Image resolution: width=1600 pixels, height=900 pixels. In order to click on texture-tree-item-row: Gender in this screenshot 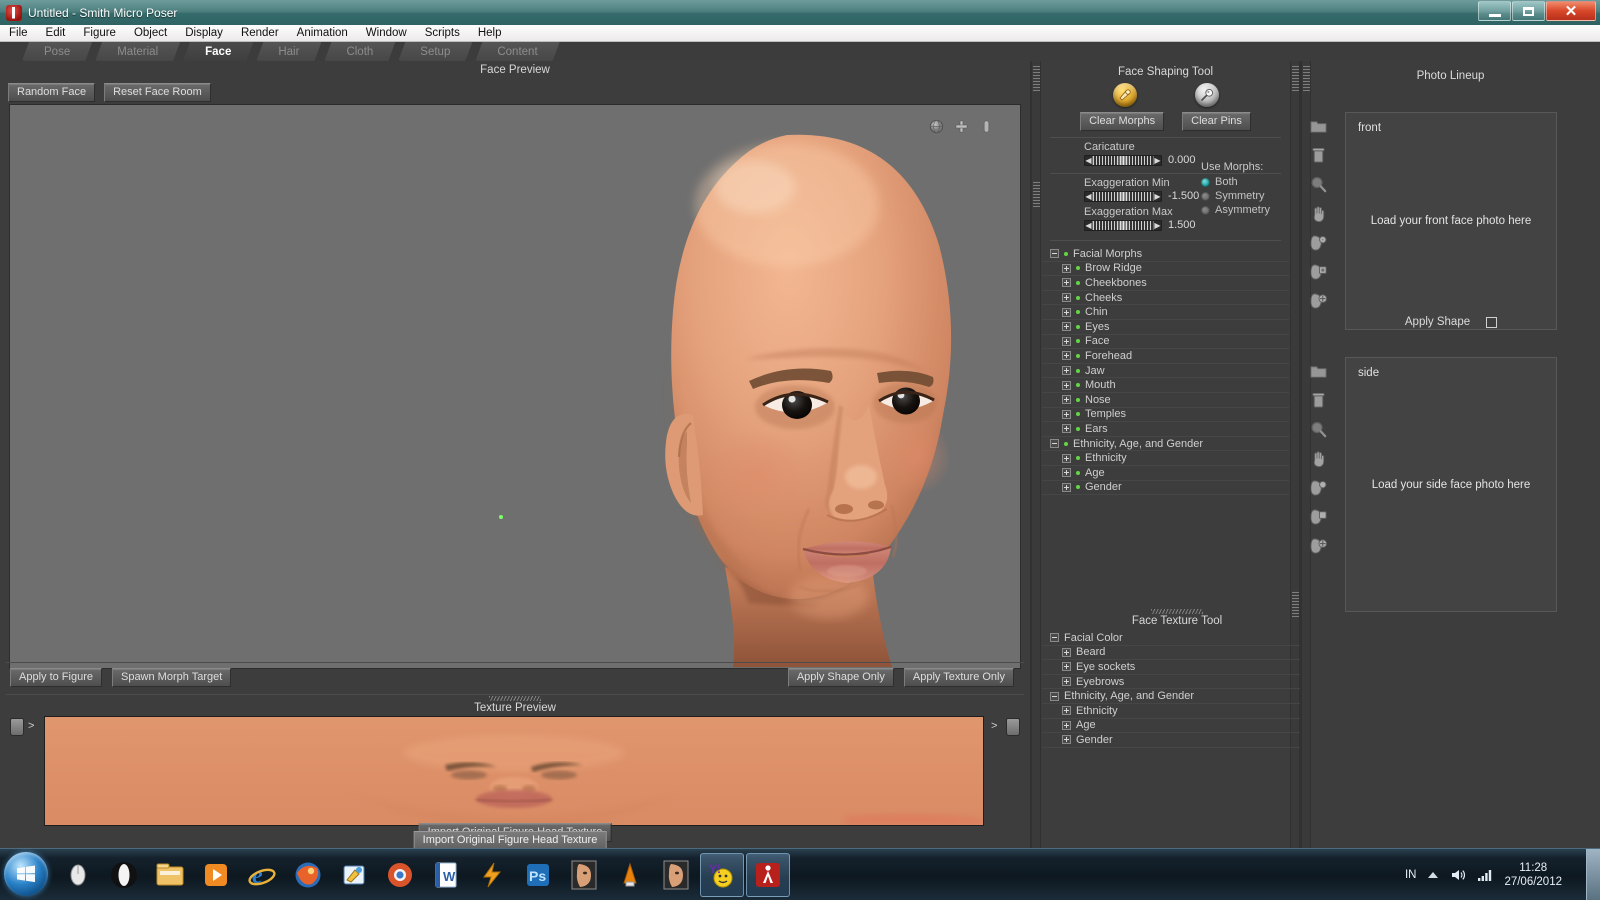, I will do `click(1177, 740)`.